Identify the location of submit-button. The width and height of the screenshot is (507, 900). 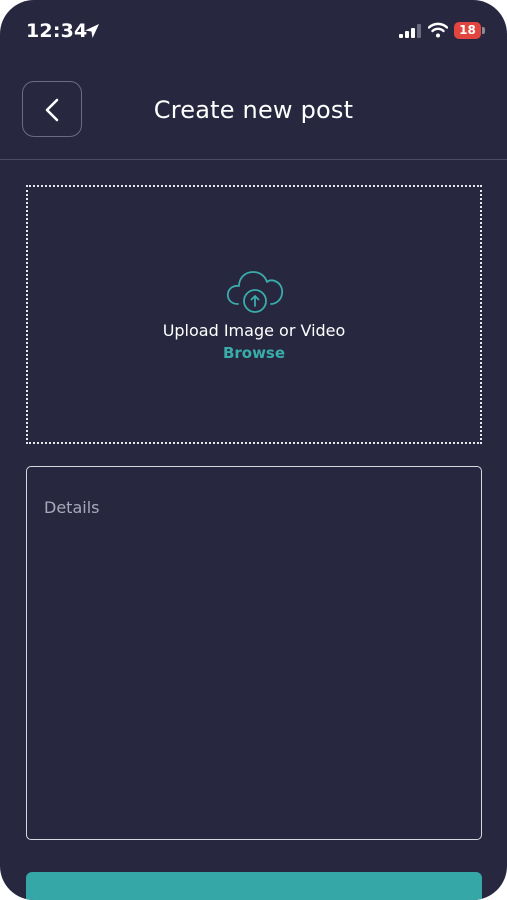
(254, 886).